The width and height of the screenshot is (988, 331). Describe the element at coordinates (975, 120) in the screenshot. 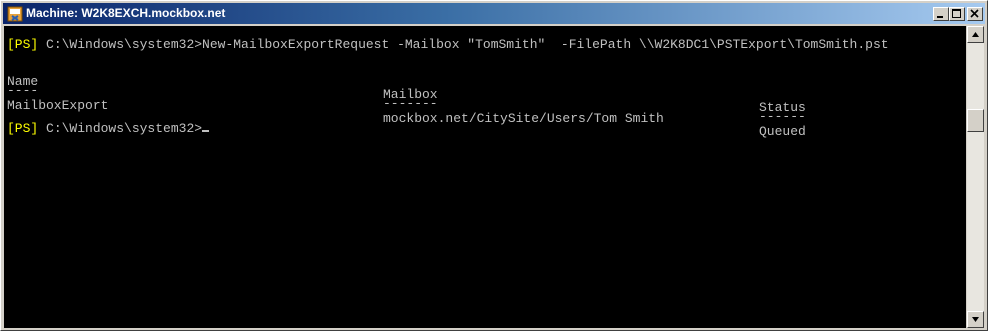

I see `scrollbar-thumb` at that location.